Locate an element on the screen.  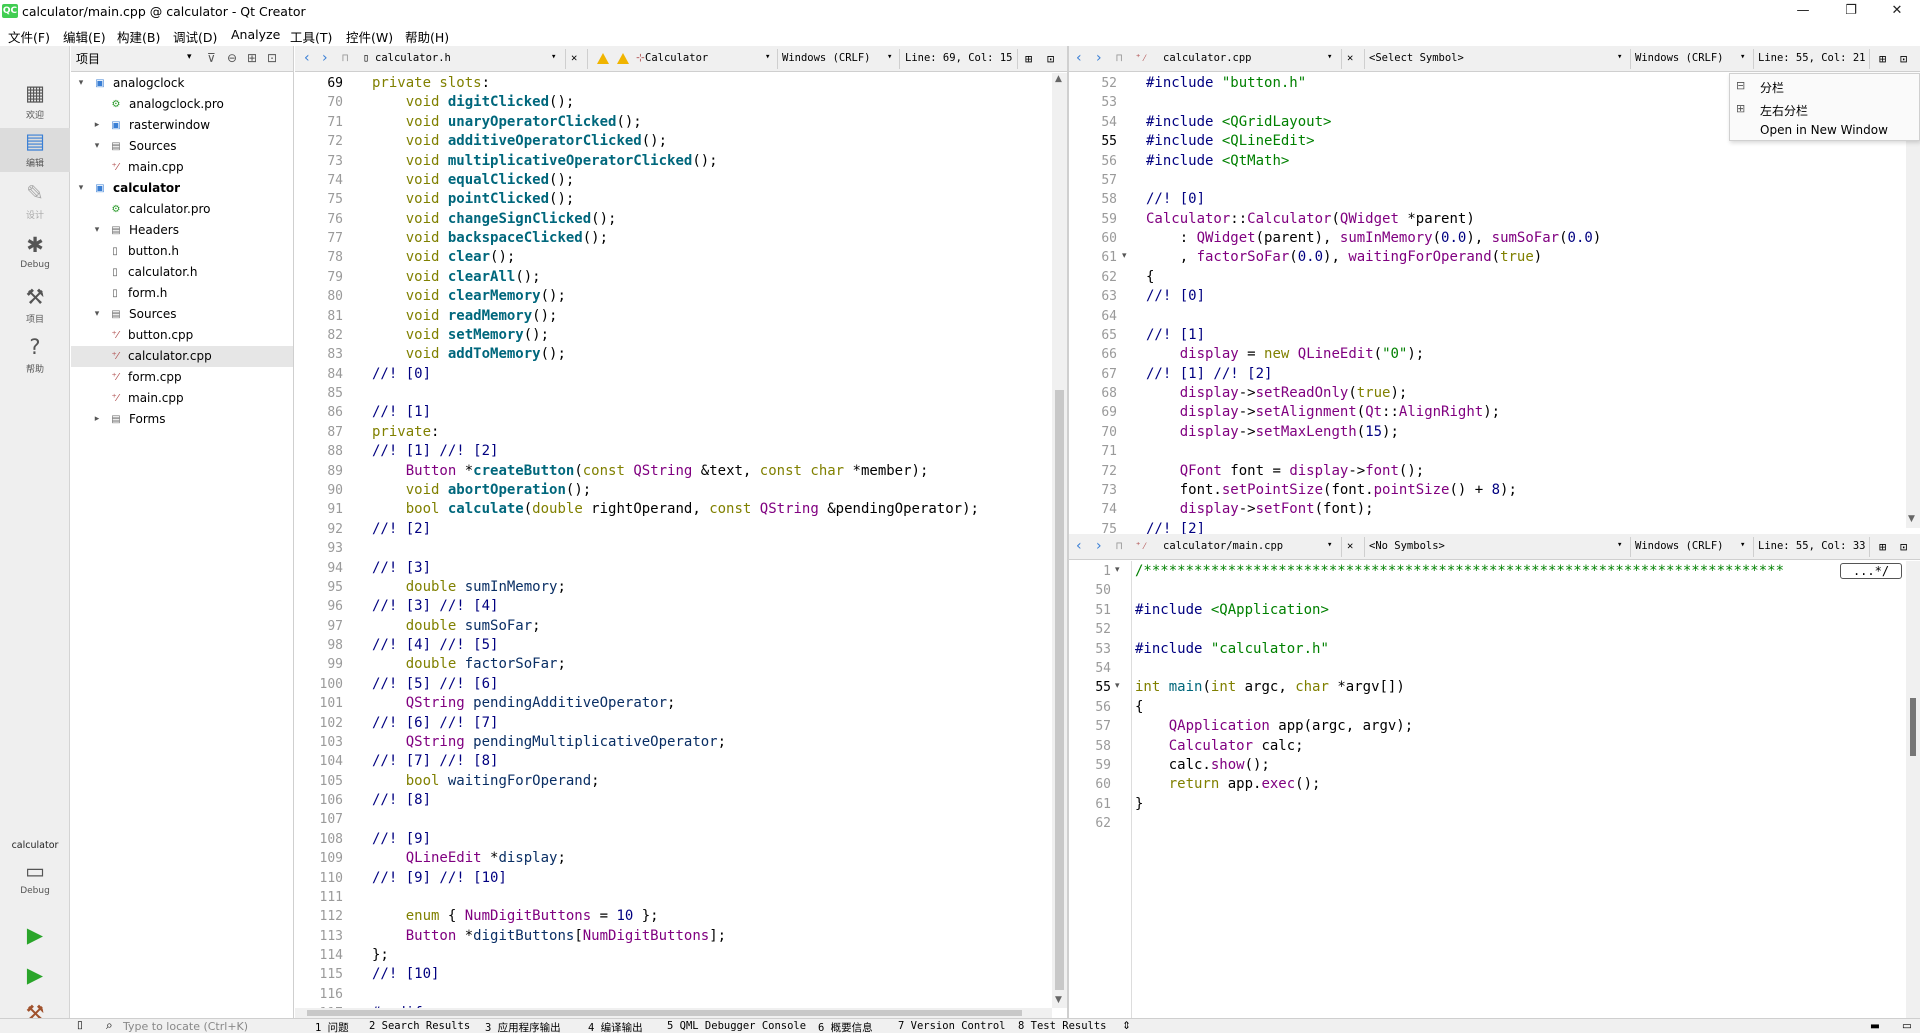
tab-qml-debugger-console: 5 QML Debugger Console is located at coordinates (736, 1026).